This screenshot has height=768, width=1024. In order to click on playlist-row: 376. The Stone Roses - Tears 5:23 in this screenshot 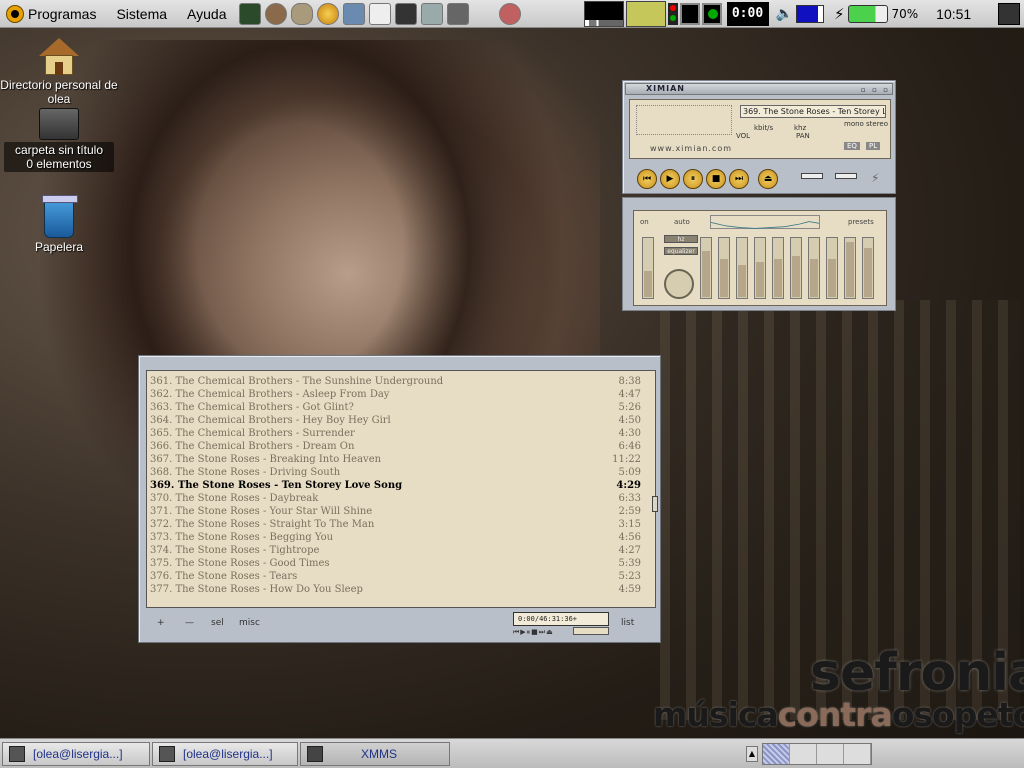, I will do `click(401, 576)`.